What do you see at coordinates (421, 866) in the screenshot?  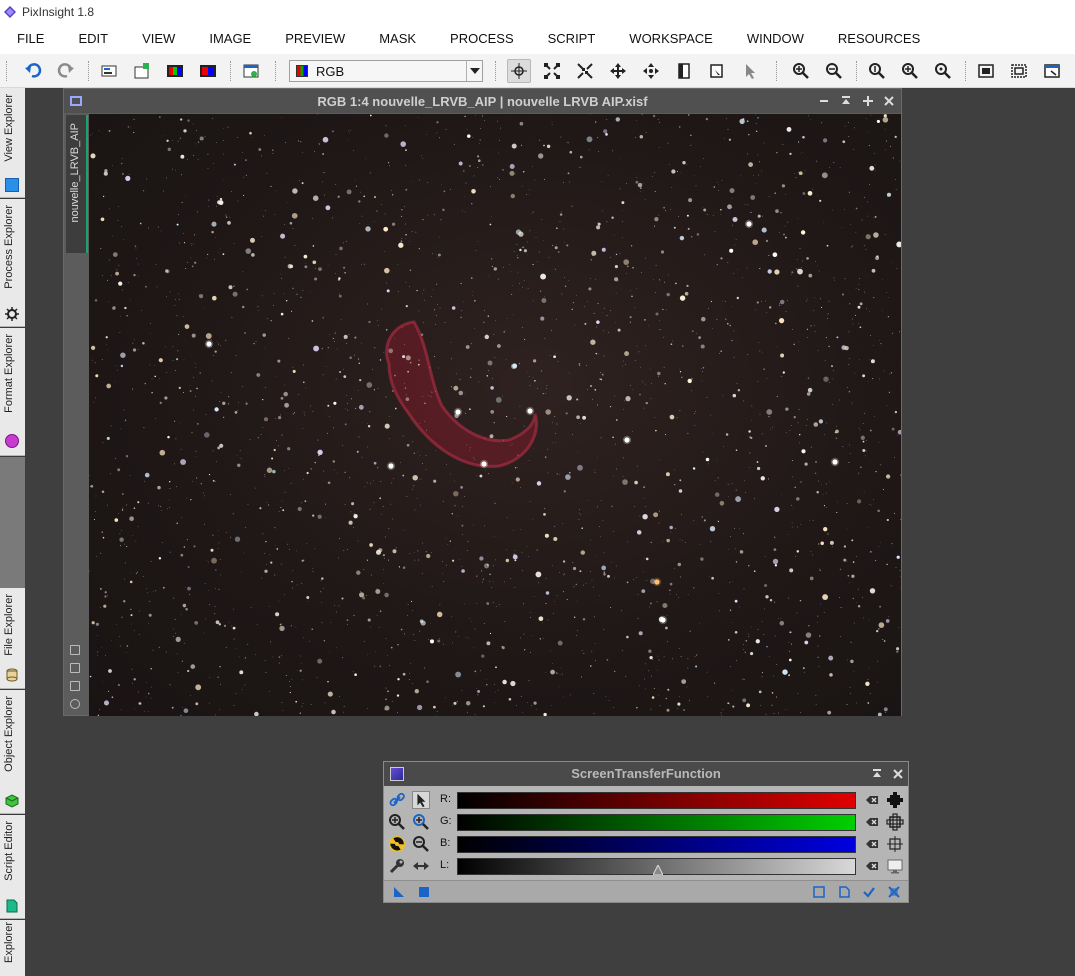 I see `horizontal-arrows-icon` at bounding box center [421, 866].